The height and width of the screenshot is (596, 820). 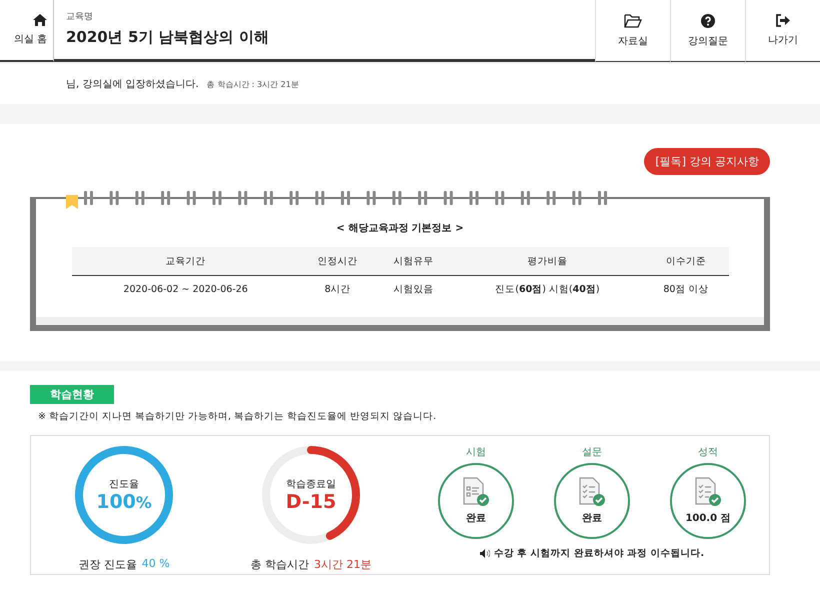 What do you see at coordinates (476, 492) in the screenshot?
I see `document-check-icon` at bounding box center [476, 492].